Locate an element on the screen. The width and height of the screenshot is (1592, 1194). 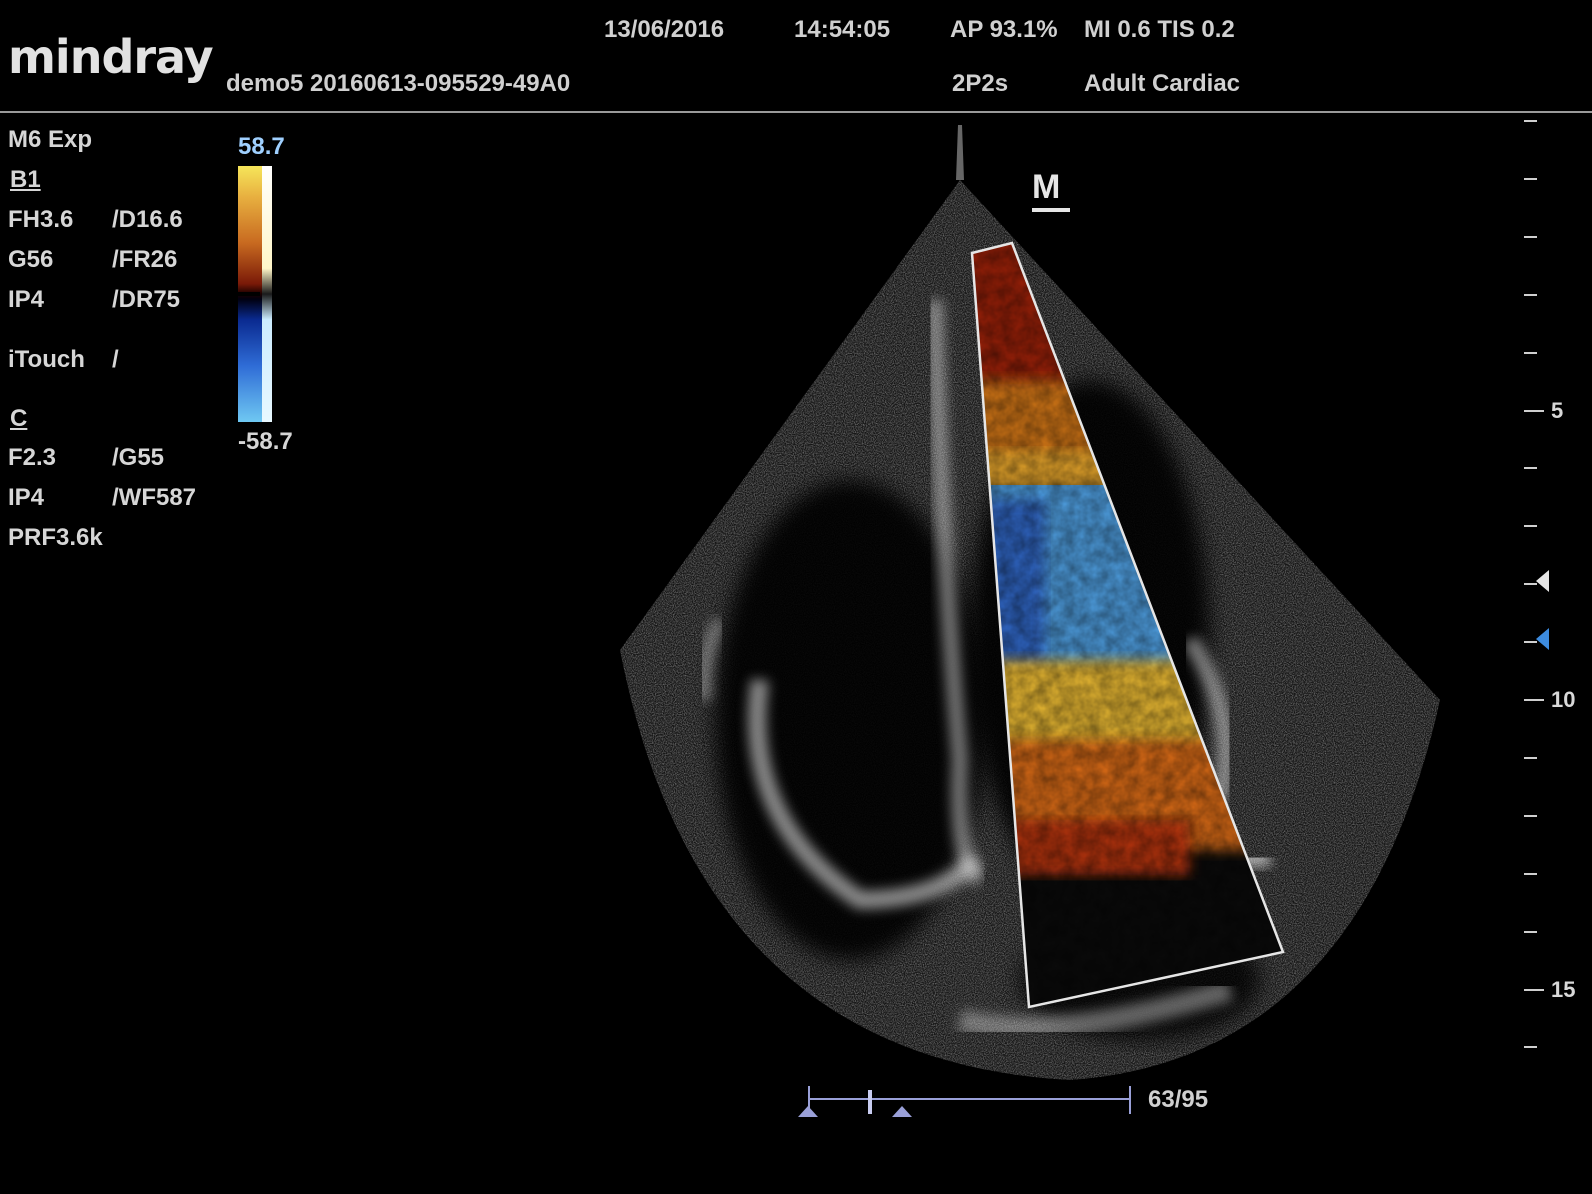
c-wall-filter: /WF587 is located at coordinates (154, 498).